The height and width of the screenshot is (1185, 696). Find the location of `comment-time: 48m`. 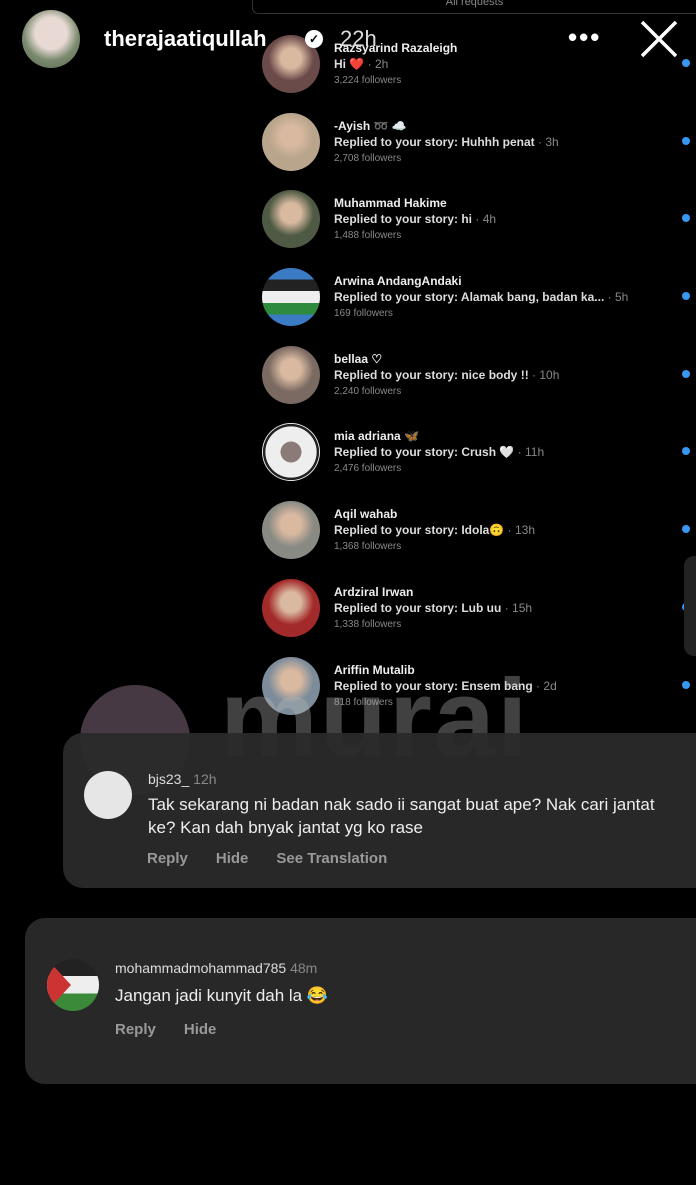

comment-time: 48m is located at coordinates (304, 968).